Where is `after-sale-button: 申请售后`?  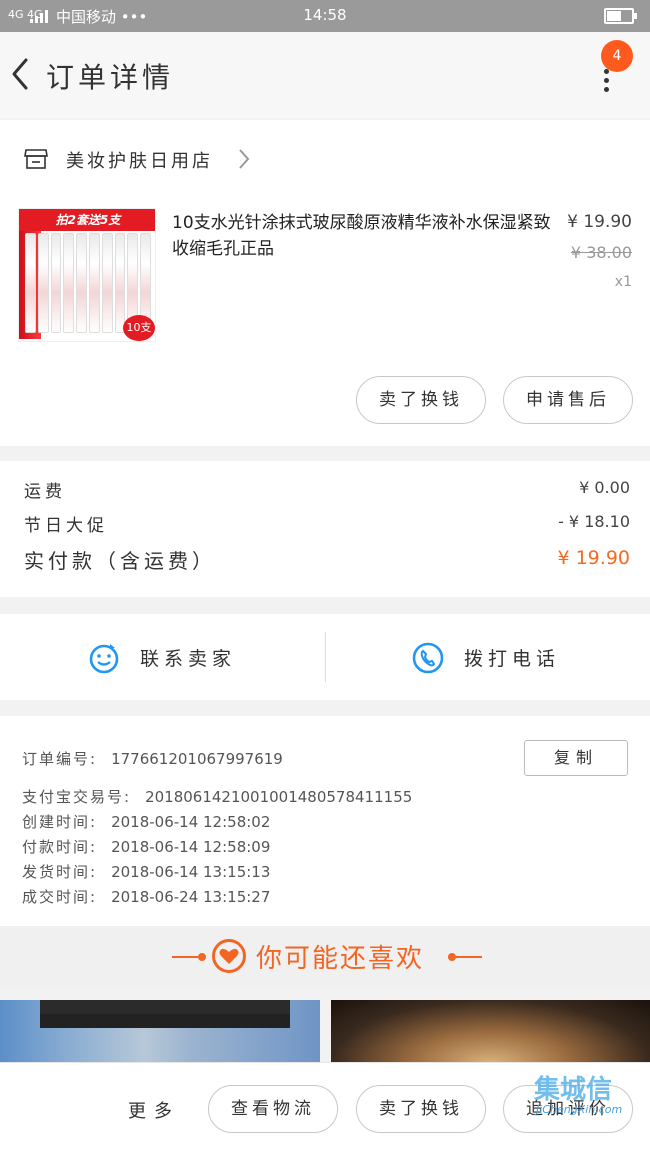
after-sale-button: 申请售后 is located at coordinates (568, 400).